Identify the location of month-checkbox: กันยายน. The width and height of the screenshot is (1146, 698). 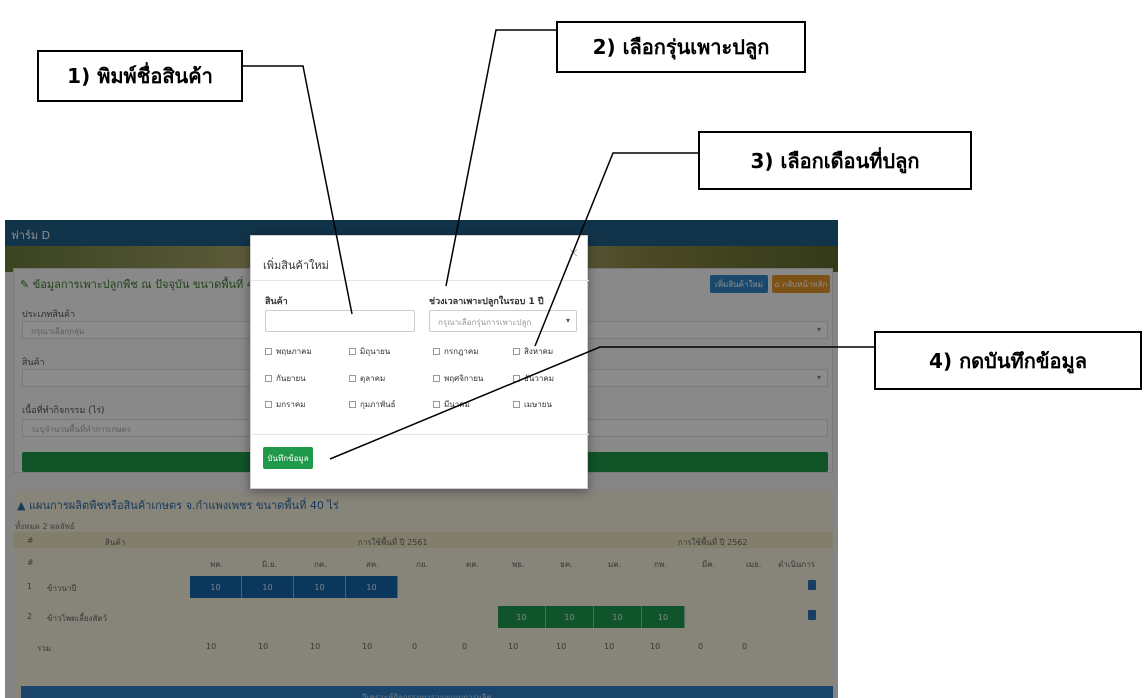
(285, 378).